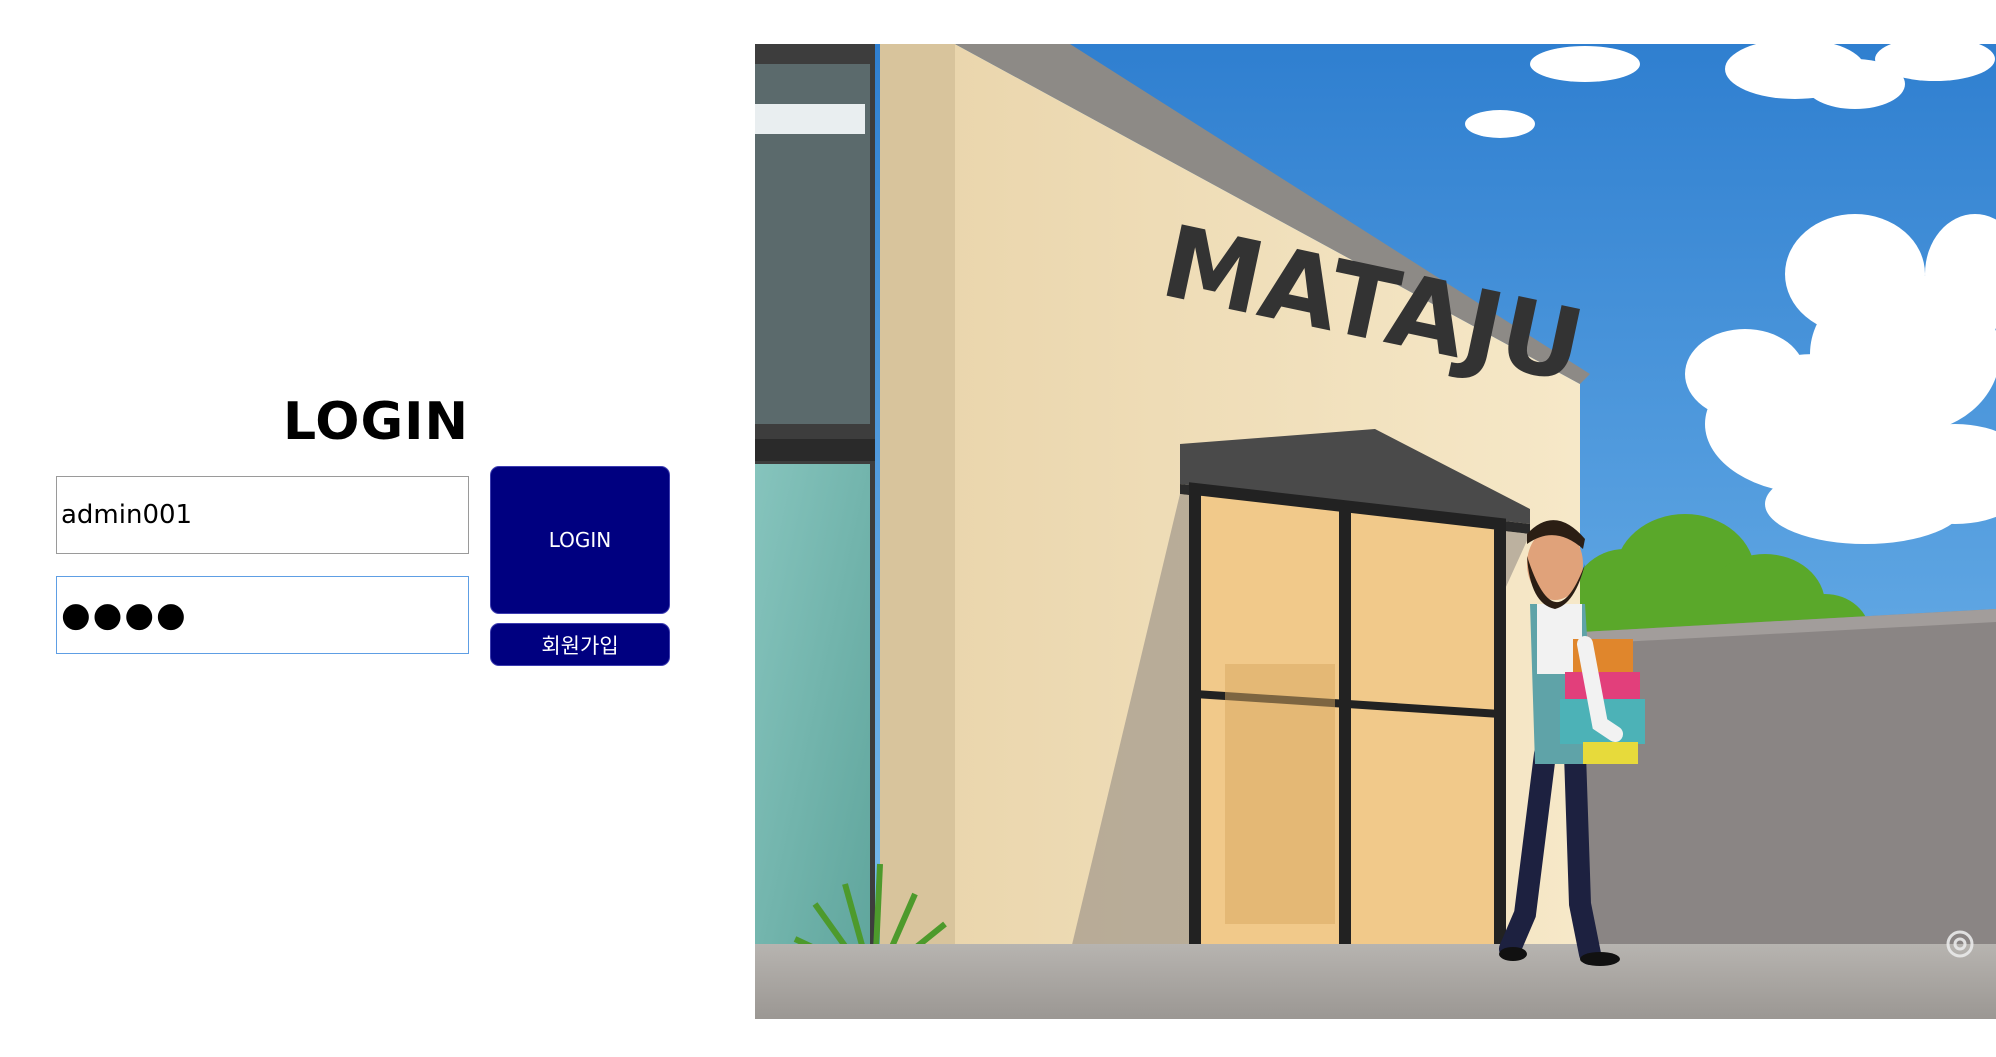 This screenshot has height=1057, width=1996. I want to click on signup-button: 회원가입, so click(580, 644).